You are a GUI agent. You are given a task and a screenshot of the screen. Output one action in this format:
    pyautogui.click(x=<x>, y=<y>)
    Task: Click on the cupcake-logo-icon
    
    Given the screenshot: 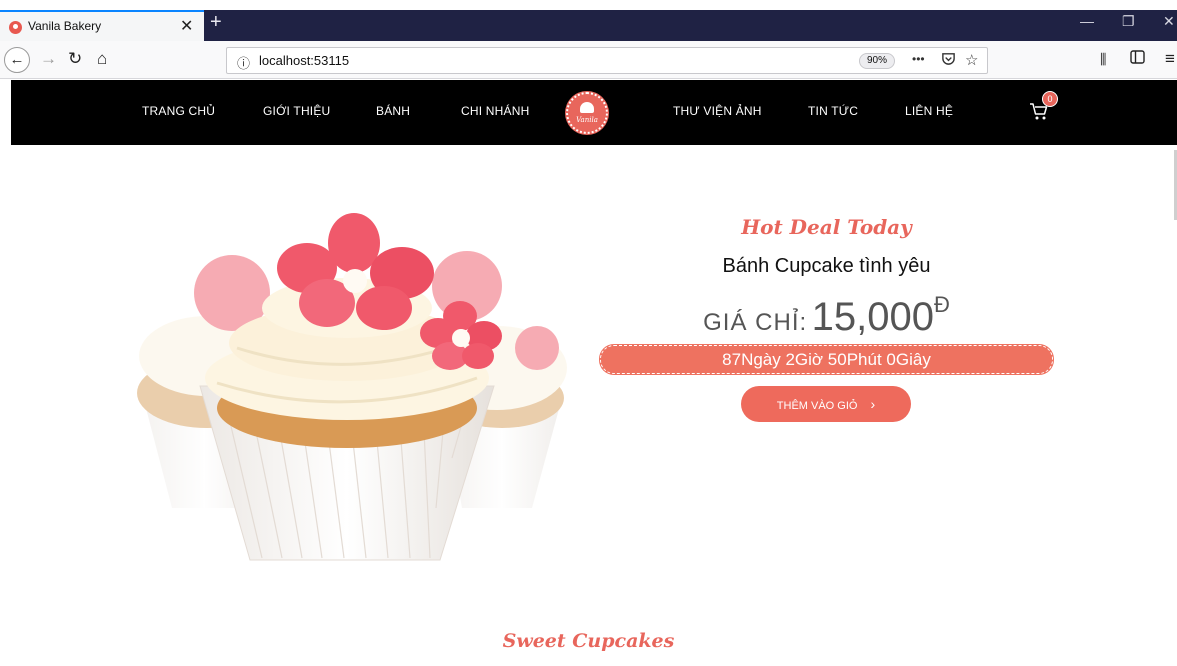 What is the action you would take?
    pyautogui.click(x=587, y=107)
    